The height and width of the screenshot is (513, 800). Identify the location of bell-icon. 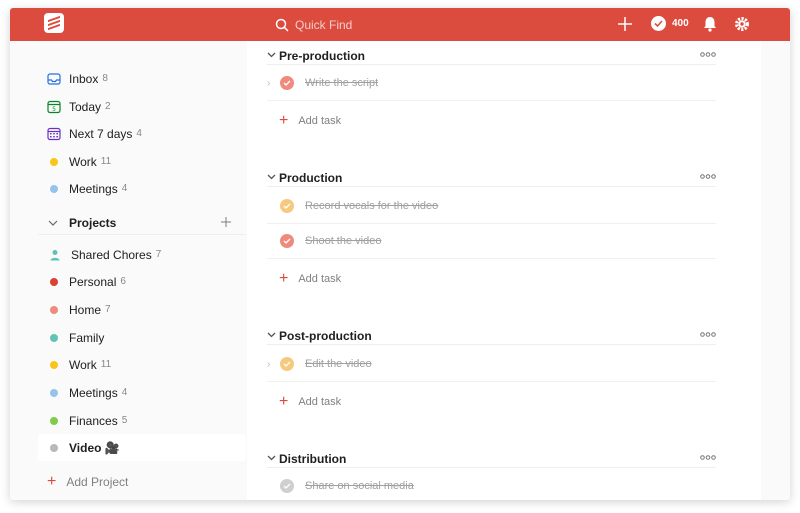
(710, 24).